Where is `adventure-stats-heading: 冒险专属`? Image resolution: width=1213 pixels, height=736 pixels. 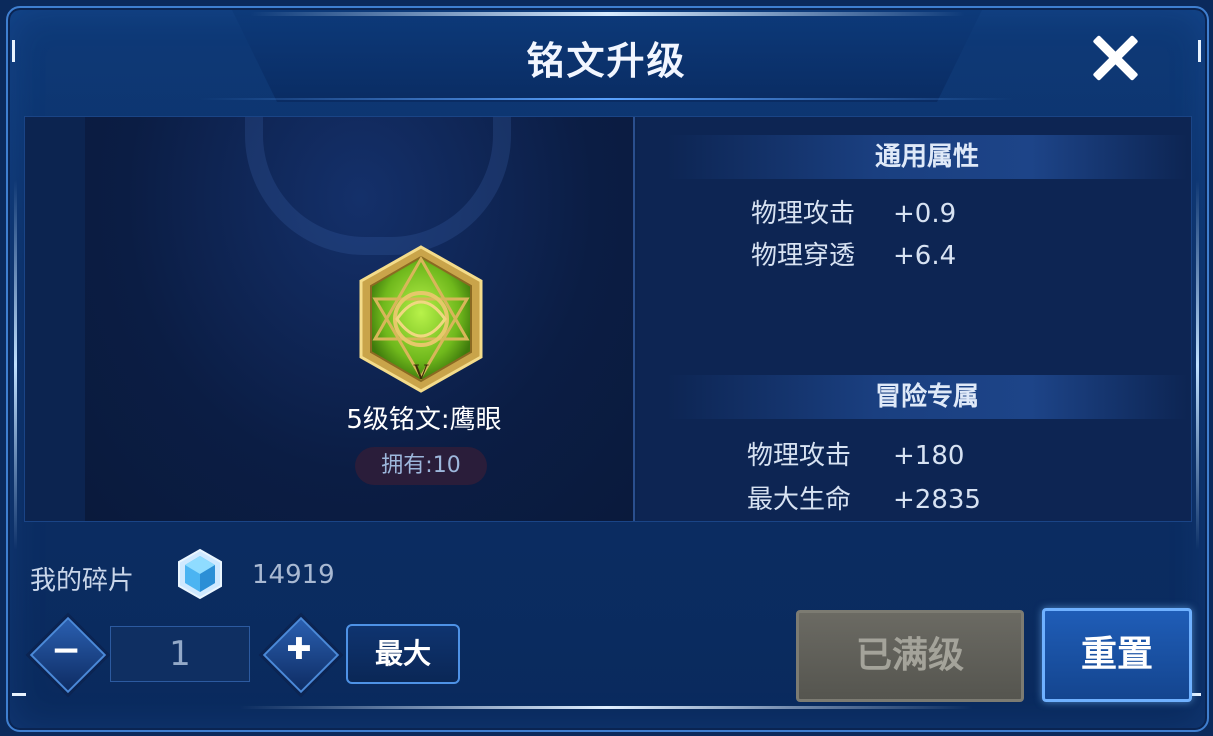 adventure-stats-heading: 冒险专属 is located at coordinates (927, 397).